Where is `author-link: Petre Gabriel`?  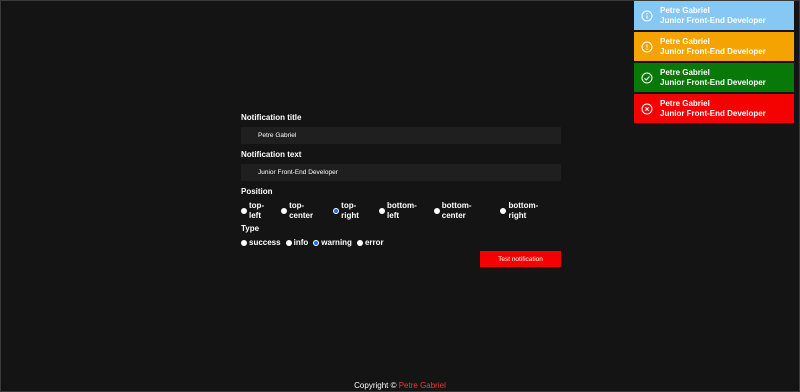
author-link: Petre Gabriel is located at coordinates (422, 385).